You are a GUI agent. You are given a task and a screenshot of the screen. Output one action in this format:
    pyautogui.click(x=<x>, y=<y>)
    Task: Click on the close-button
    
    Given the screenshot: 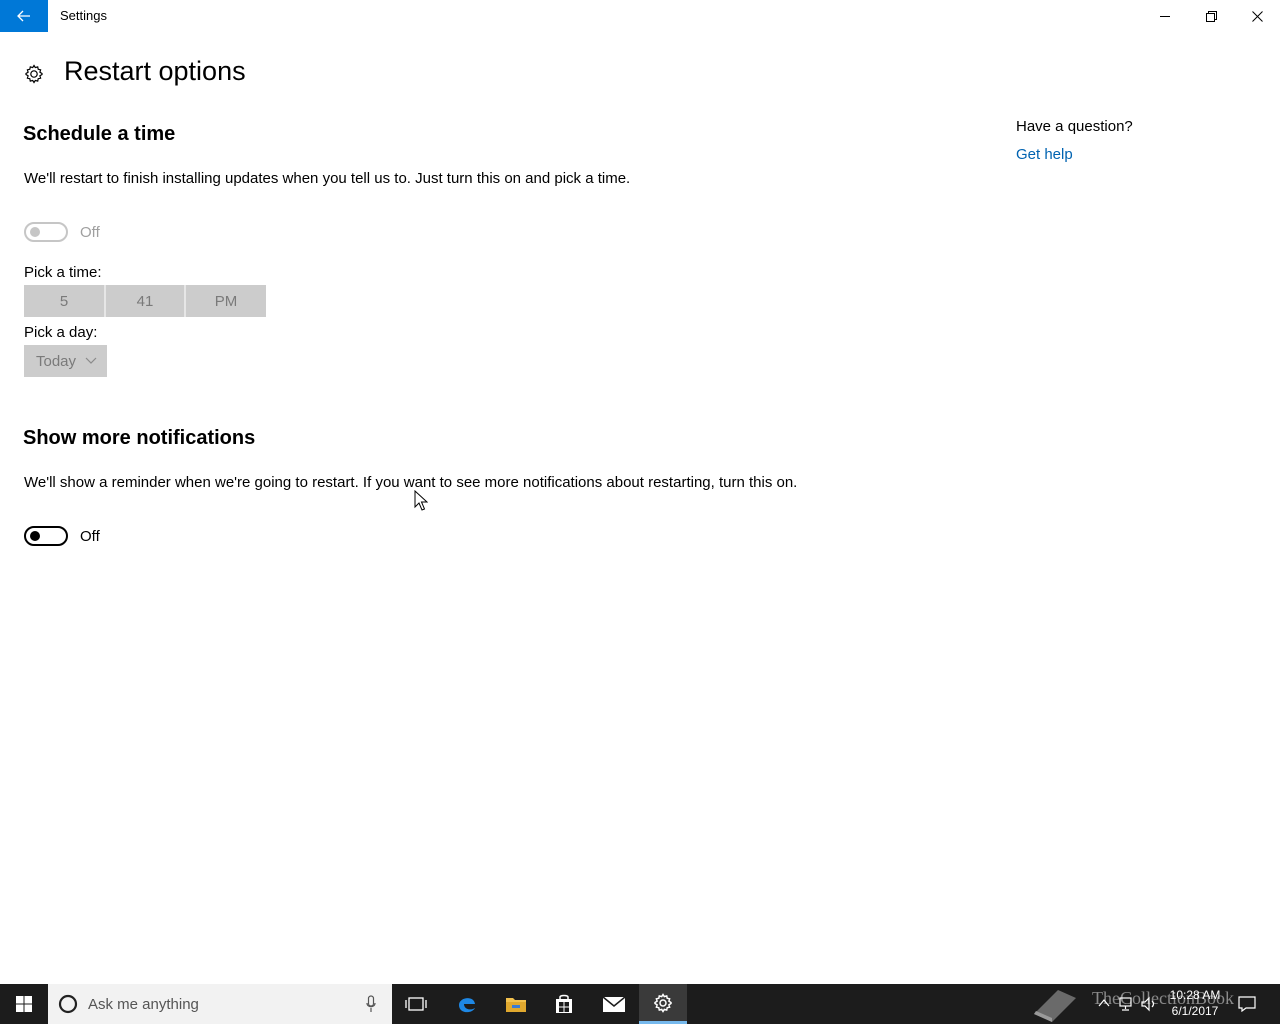 What is the action you would take?
    pyautogui.click(x=1257, y=16)
    